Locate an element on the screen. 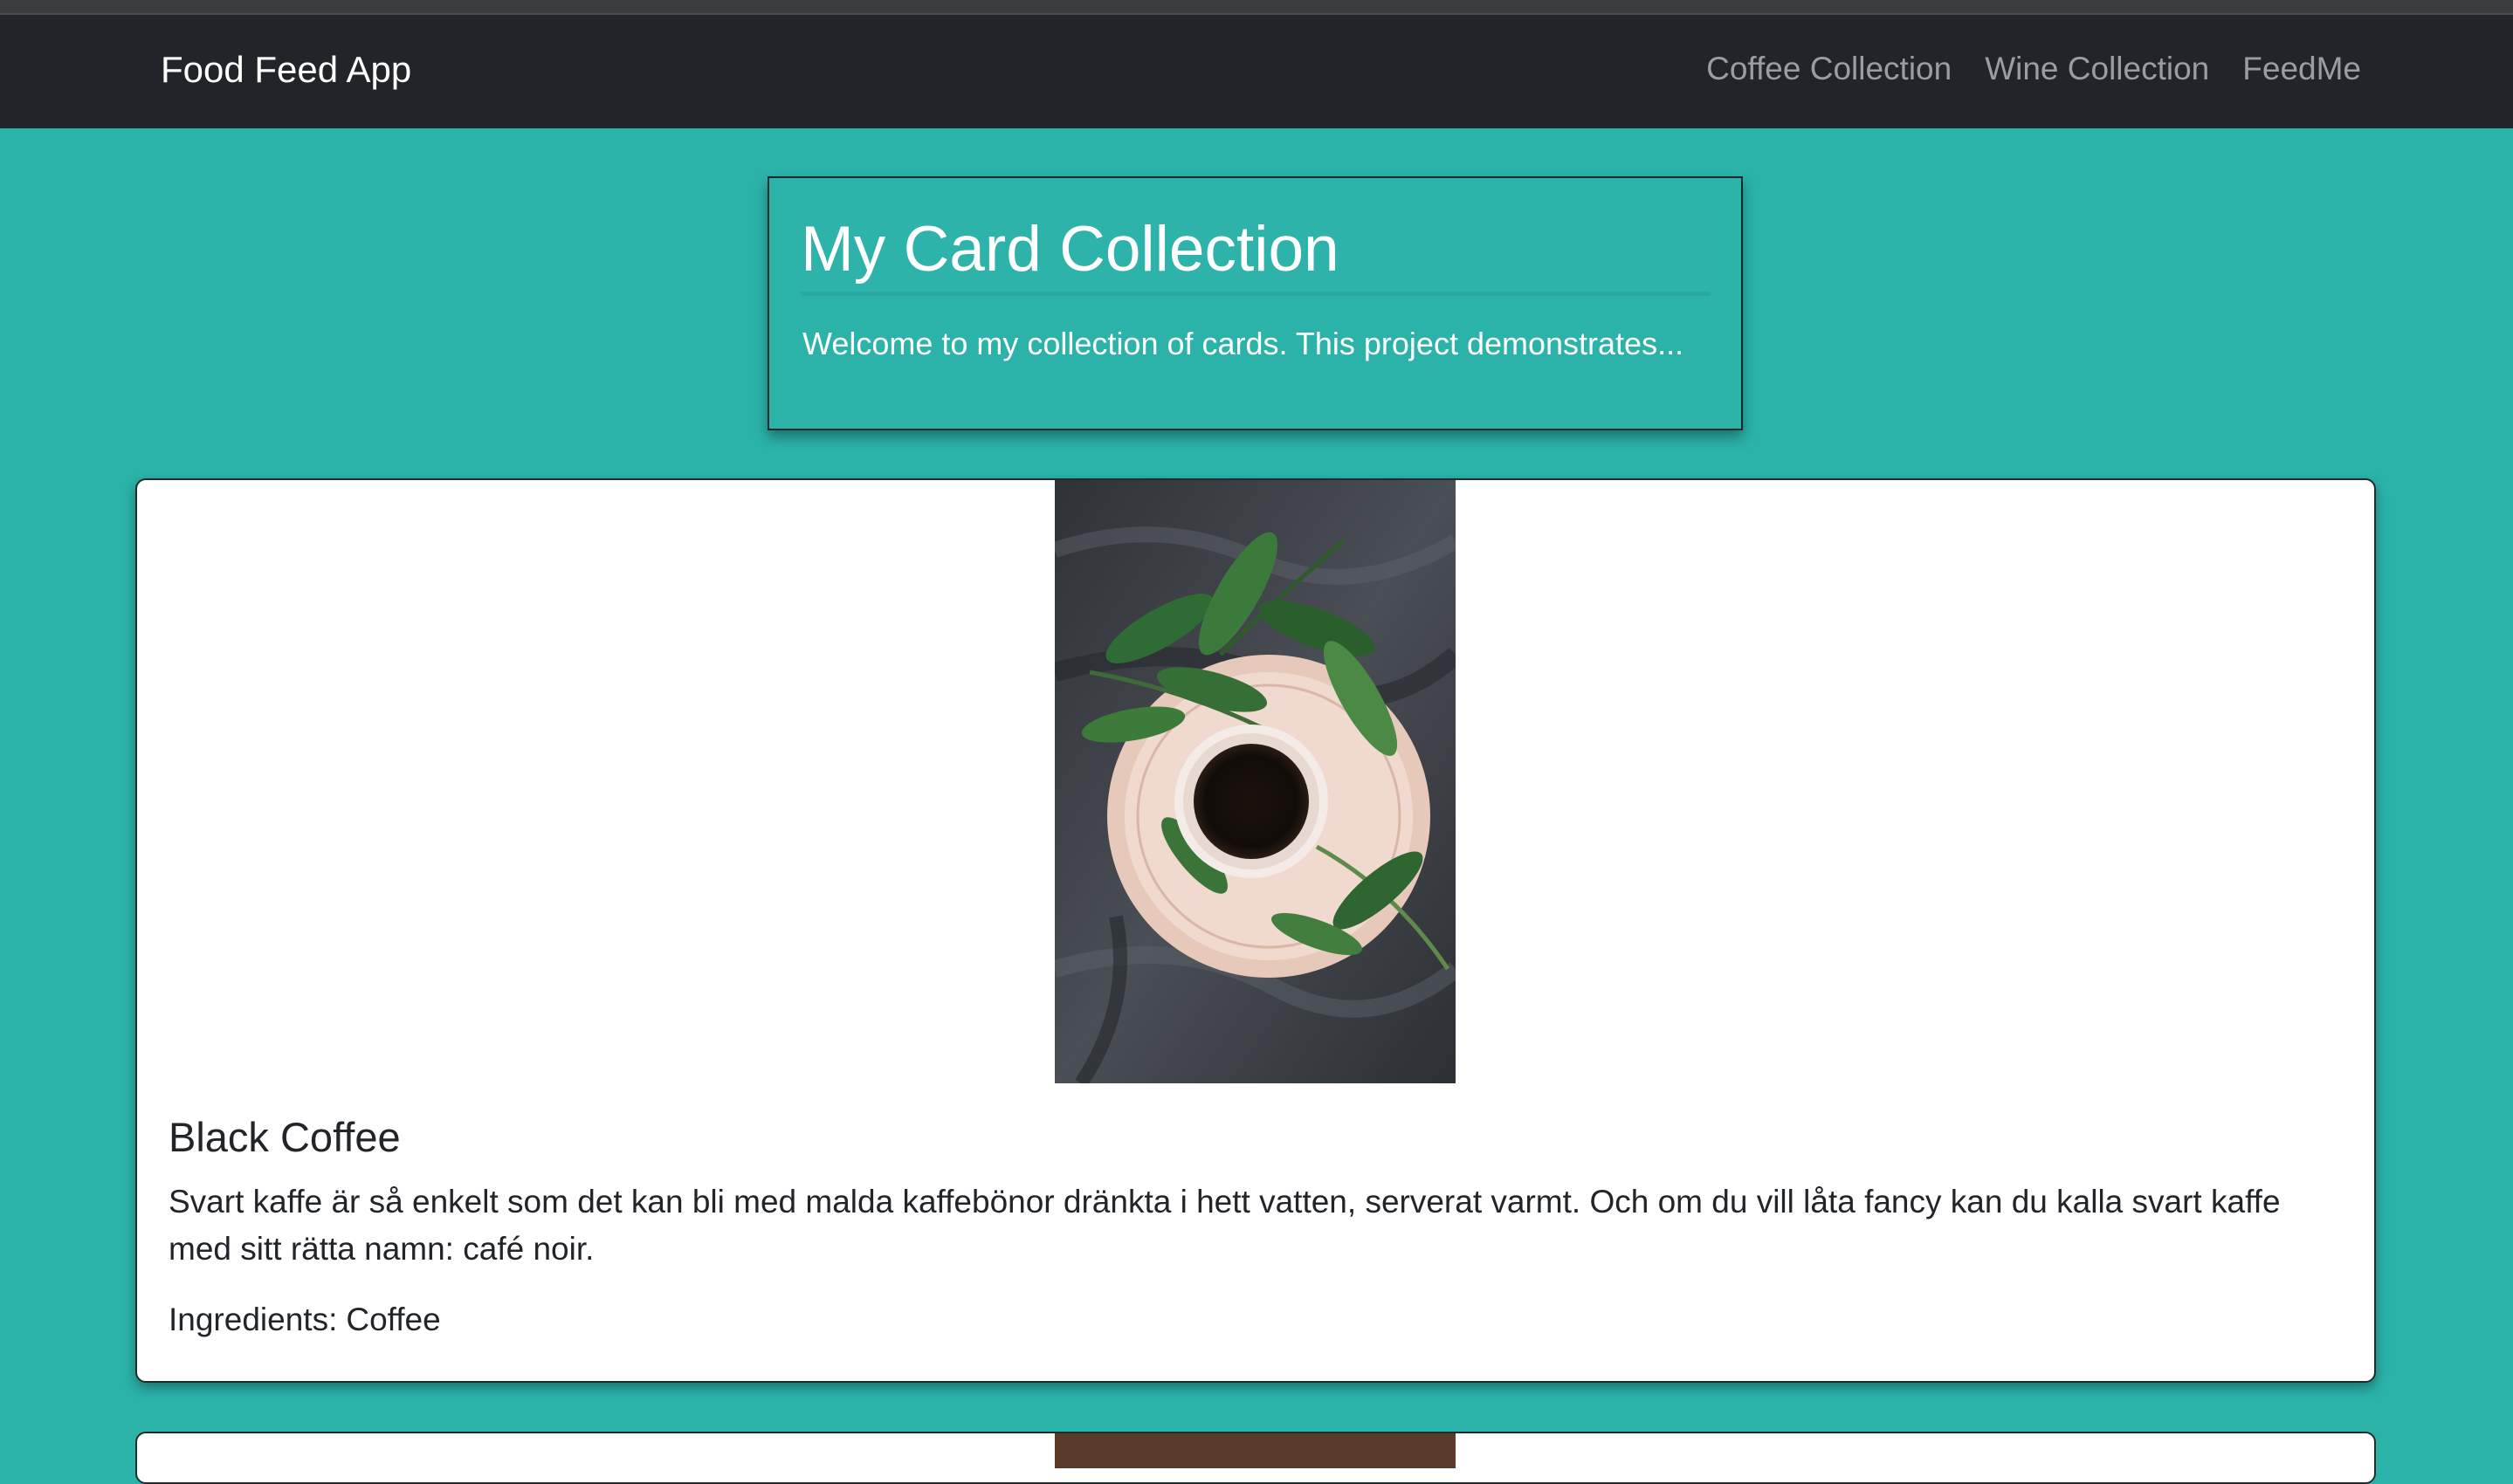 The width and height of the screenshot is (2513, 1484). card-ingredients: Ingredients: Coffee is located at coordinates (305, 1320).